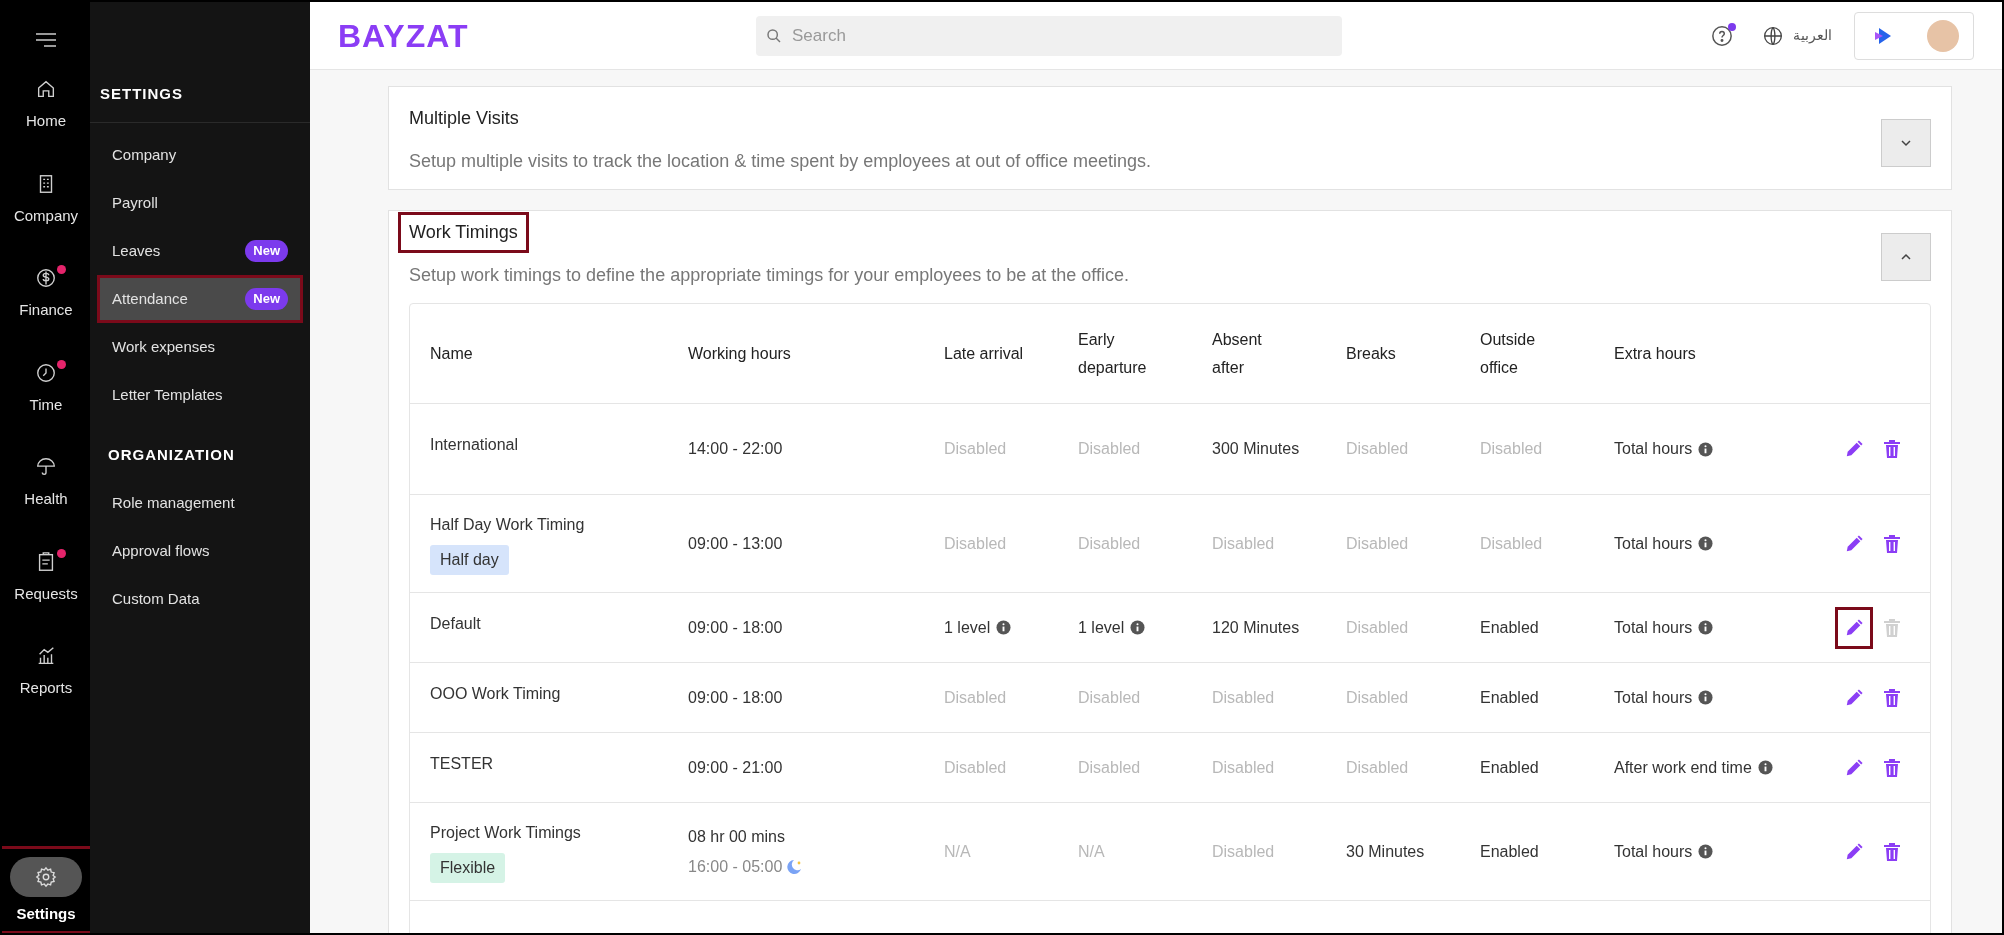 The image size is (2004, 935). I want to click on sidebar-item: Custom Data, so click(200, 599).